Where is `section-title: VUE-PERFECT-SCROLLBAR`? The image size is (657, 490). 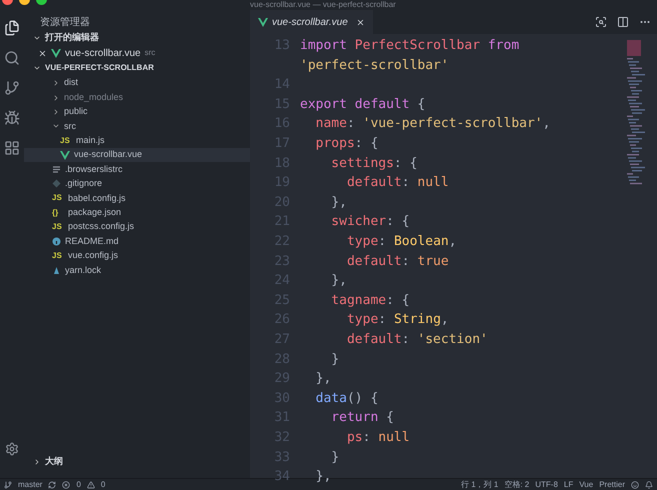
section-title: VUE-PERFECT-SCROLLBAR is located at coordinates (99, 68).